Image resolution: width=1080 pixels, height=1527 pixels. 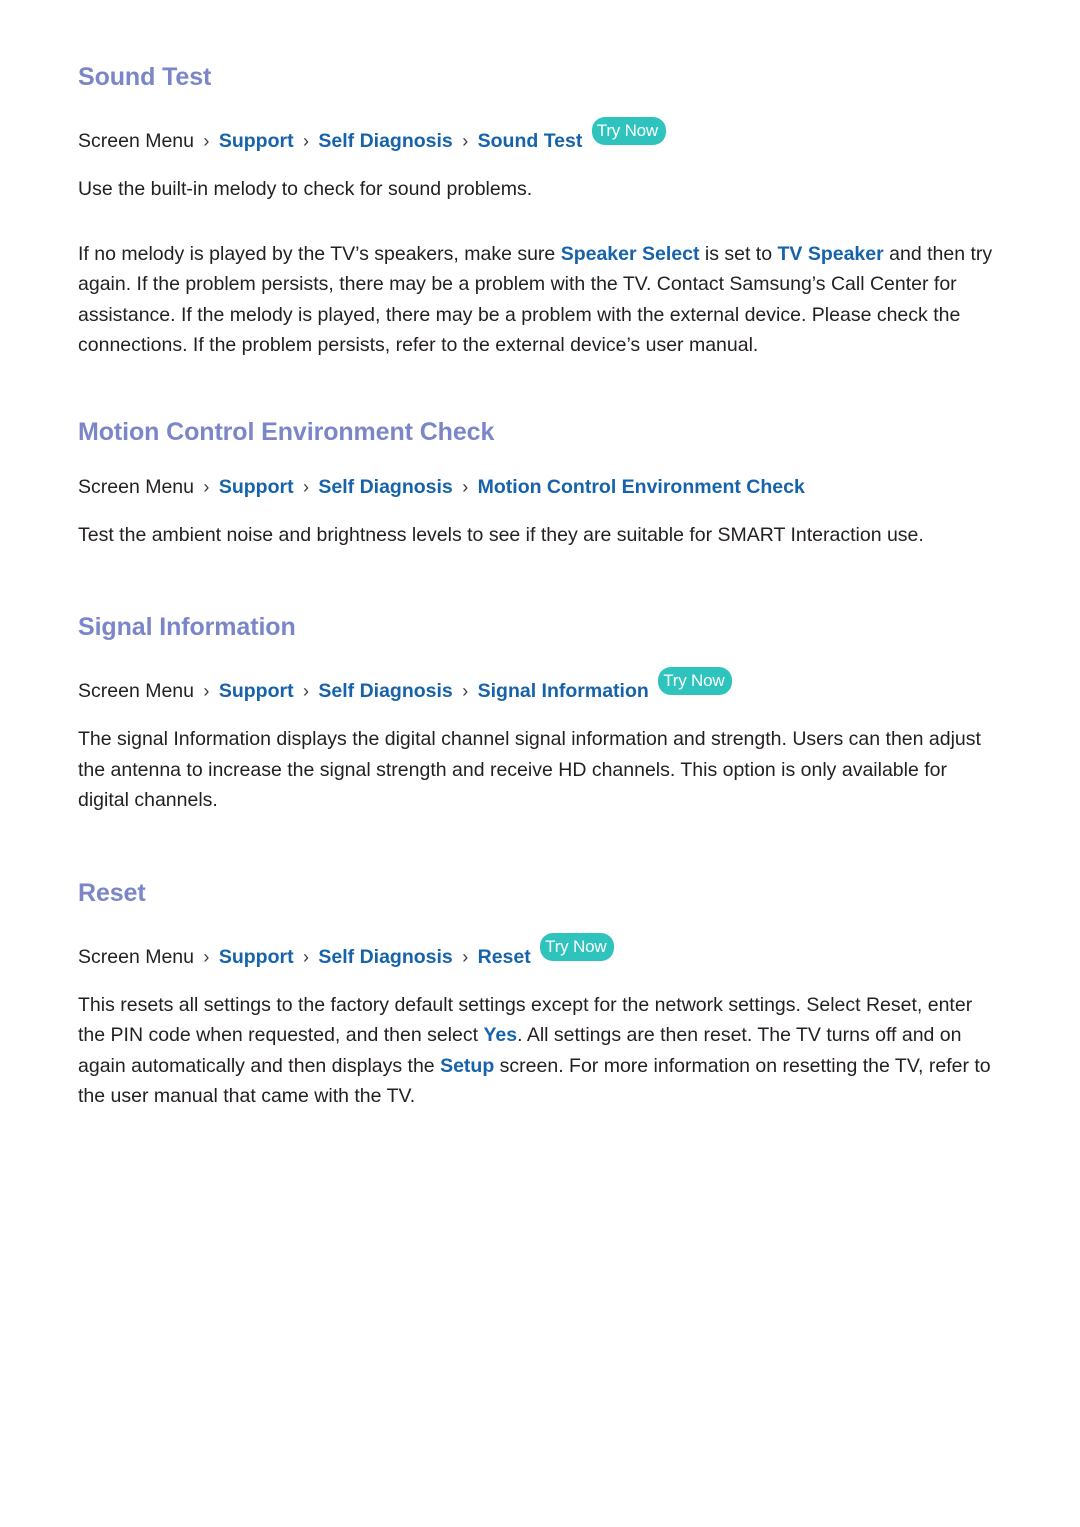 I want to click on text-run: is set to, so click(x=738, y=253).